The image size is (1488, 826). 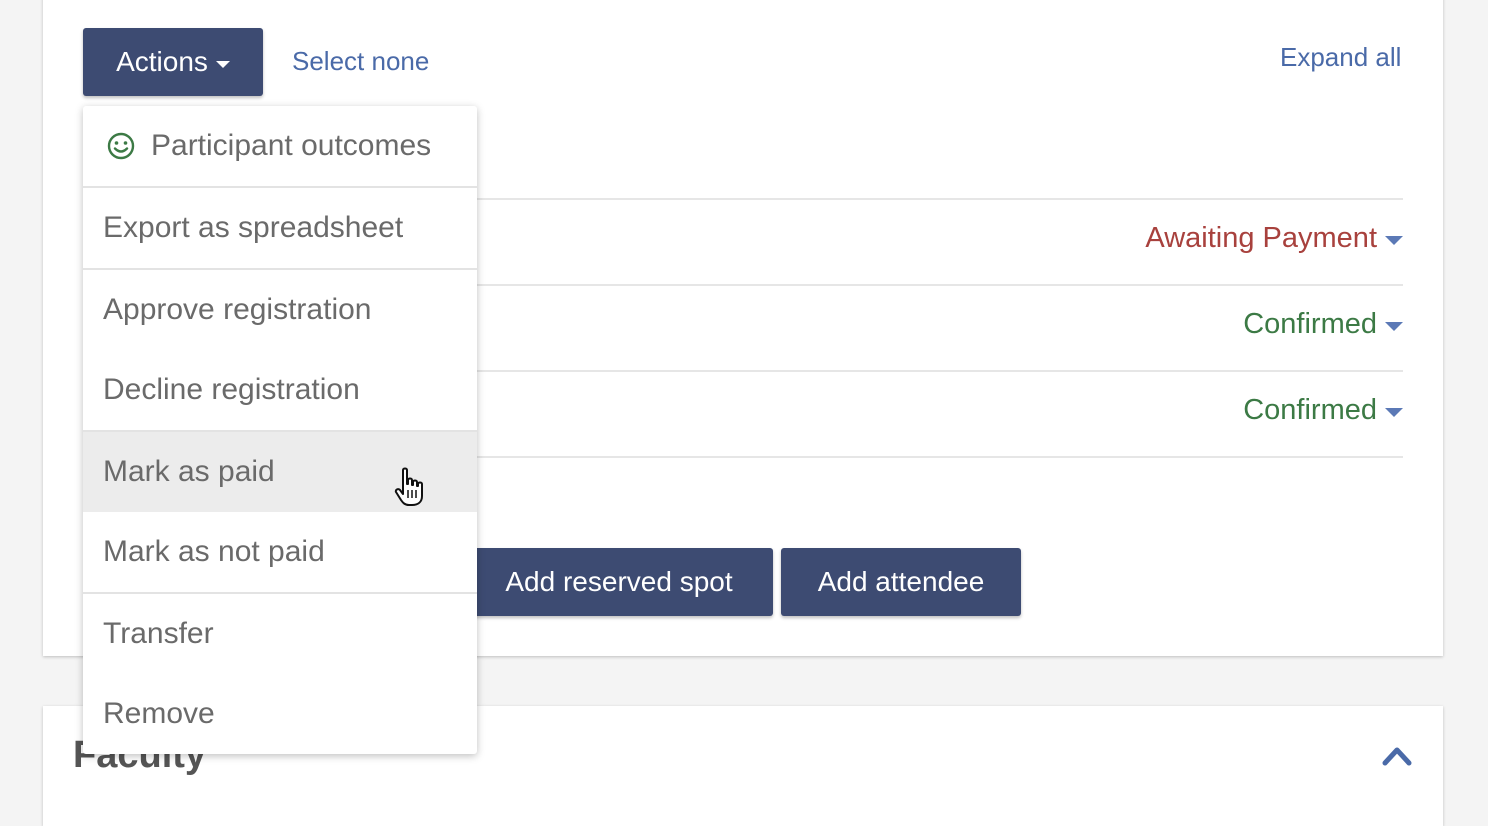 I want to click on menu-item-label: Mark as not paid, so click(x=214, y=551).